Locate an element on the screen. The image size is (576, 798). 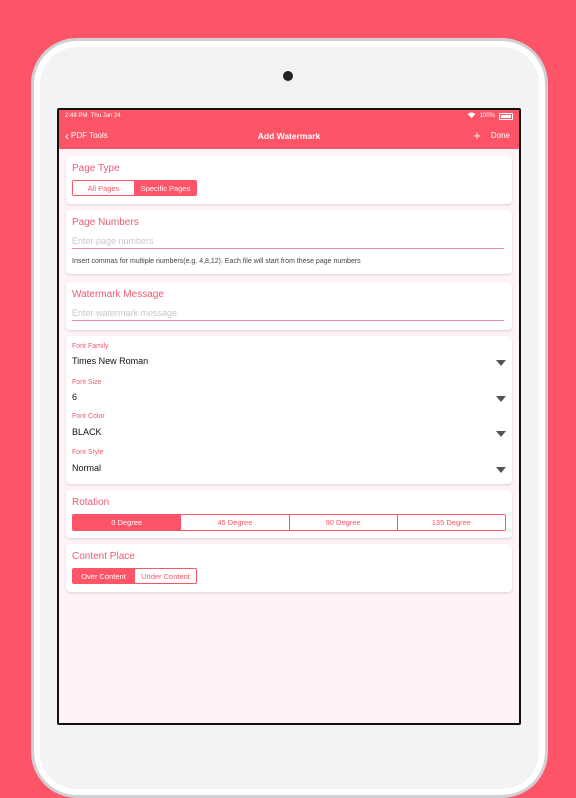
watermark-message-input is located at coordinates (288, 313).